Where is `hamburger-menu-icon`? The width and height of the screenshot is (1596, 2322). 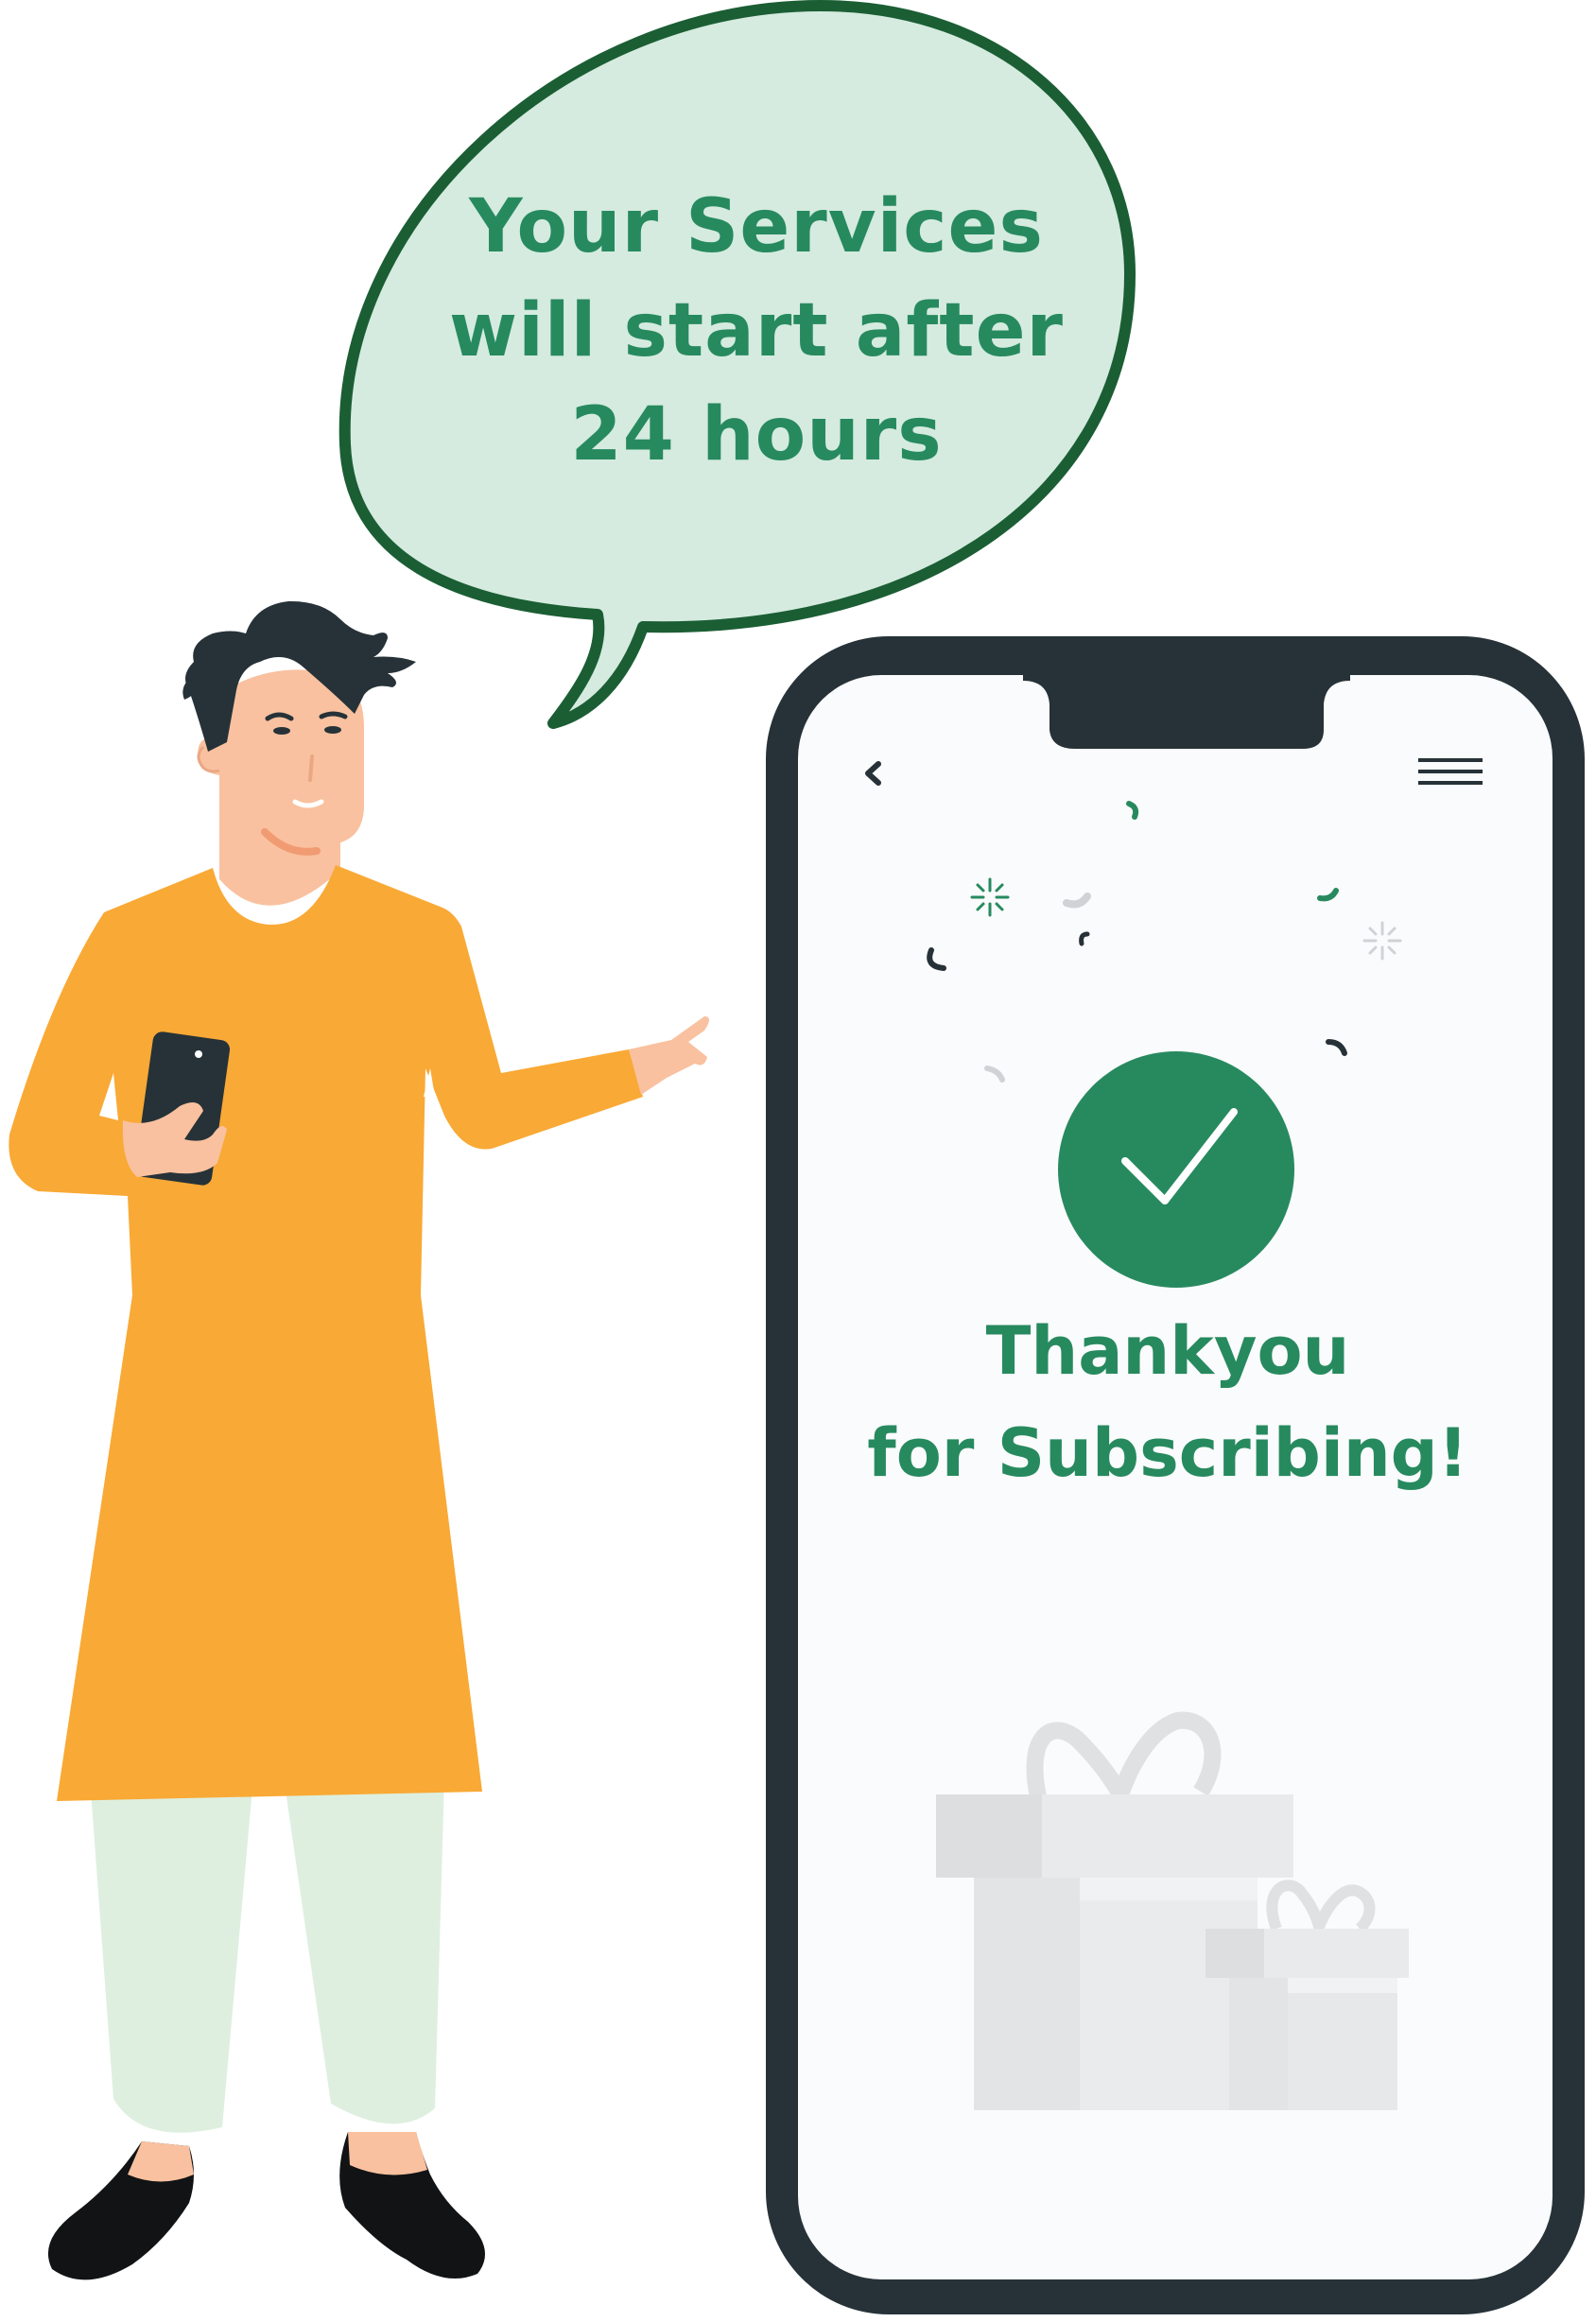
hamburger-menu-icon is located at coordinates (1446, 774).